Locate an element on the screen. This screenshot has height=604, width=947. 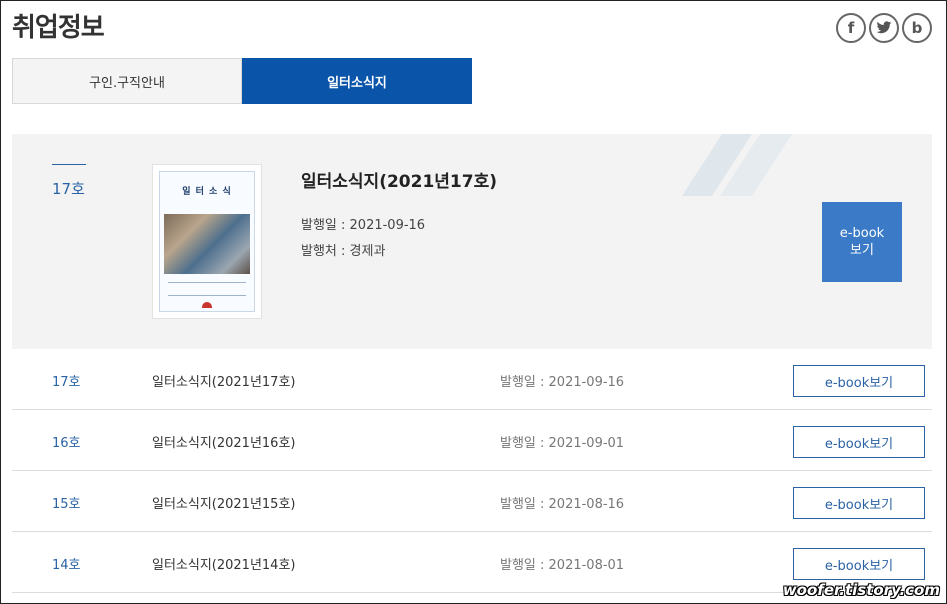
social-share: f b is located at coordinates (884, 28).